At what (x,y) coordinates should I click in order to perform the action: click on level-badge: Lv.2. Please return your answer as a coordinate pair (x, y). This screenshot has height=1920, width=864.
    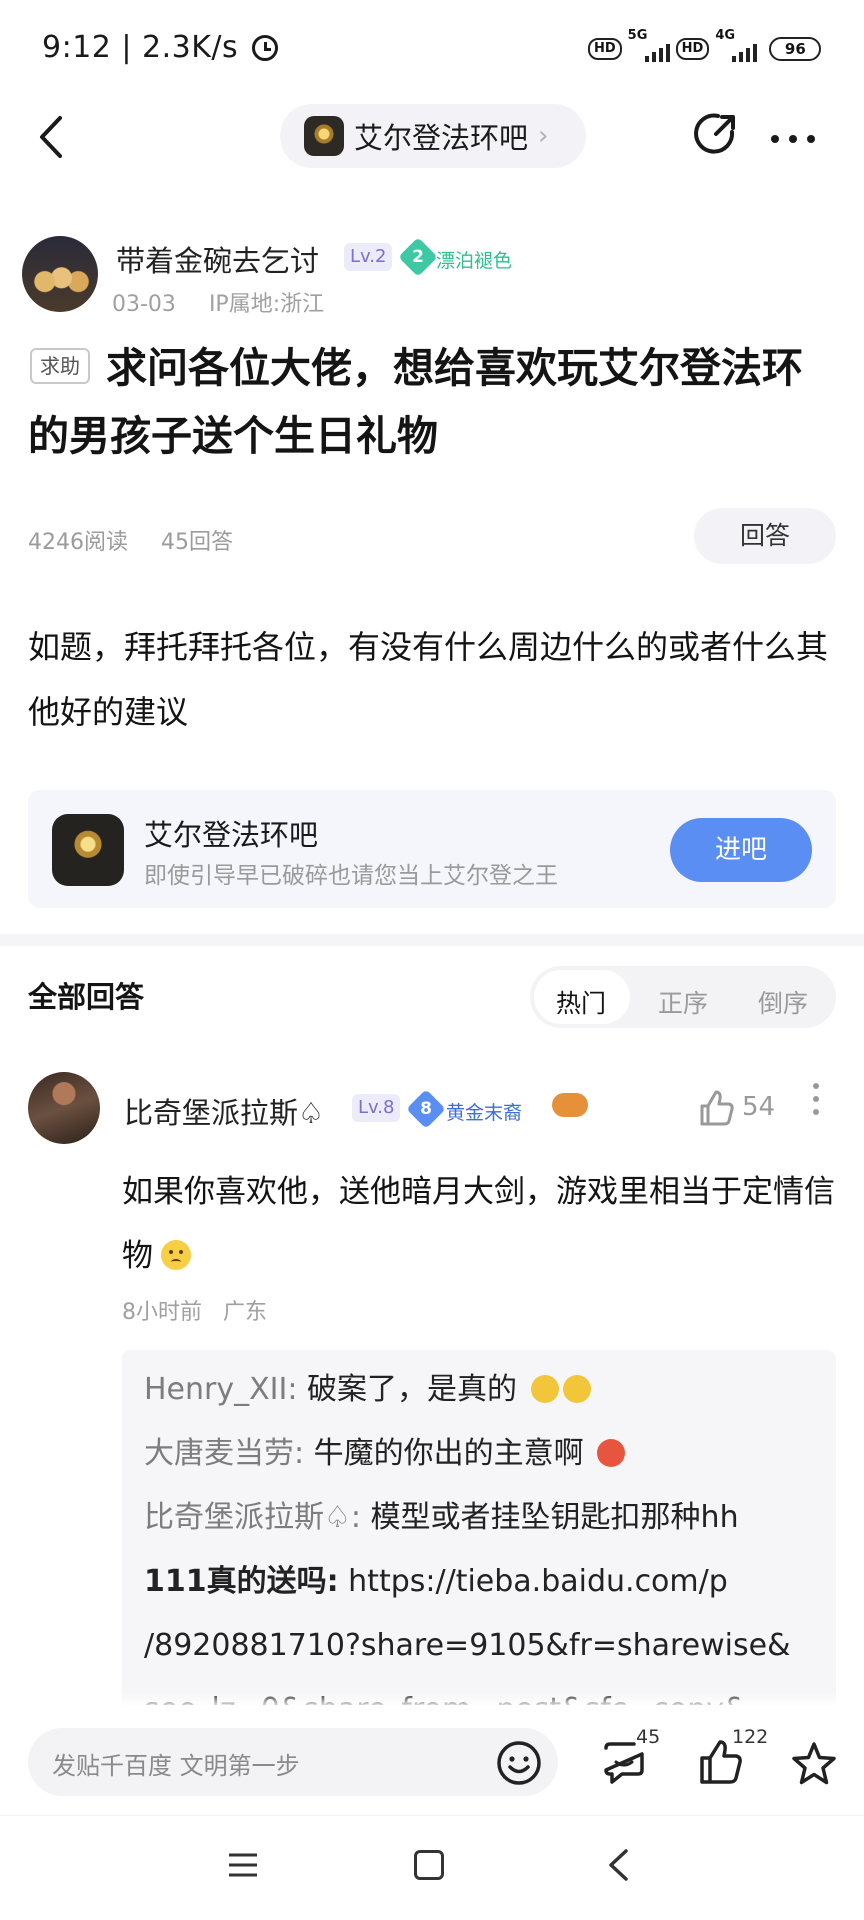
    Looking at the image, I should click on (368, 257).